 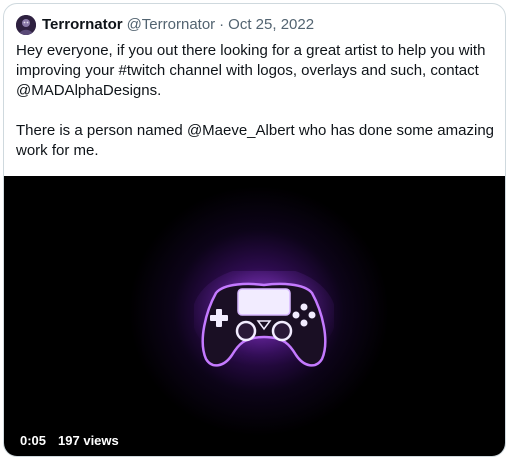 What do you see at coordinates (171, 25) in the screenshot?
I see `author-handle: @Terrornator` at bounding box center [171, 25].